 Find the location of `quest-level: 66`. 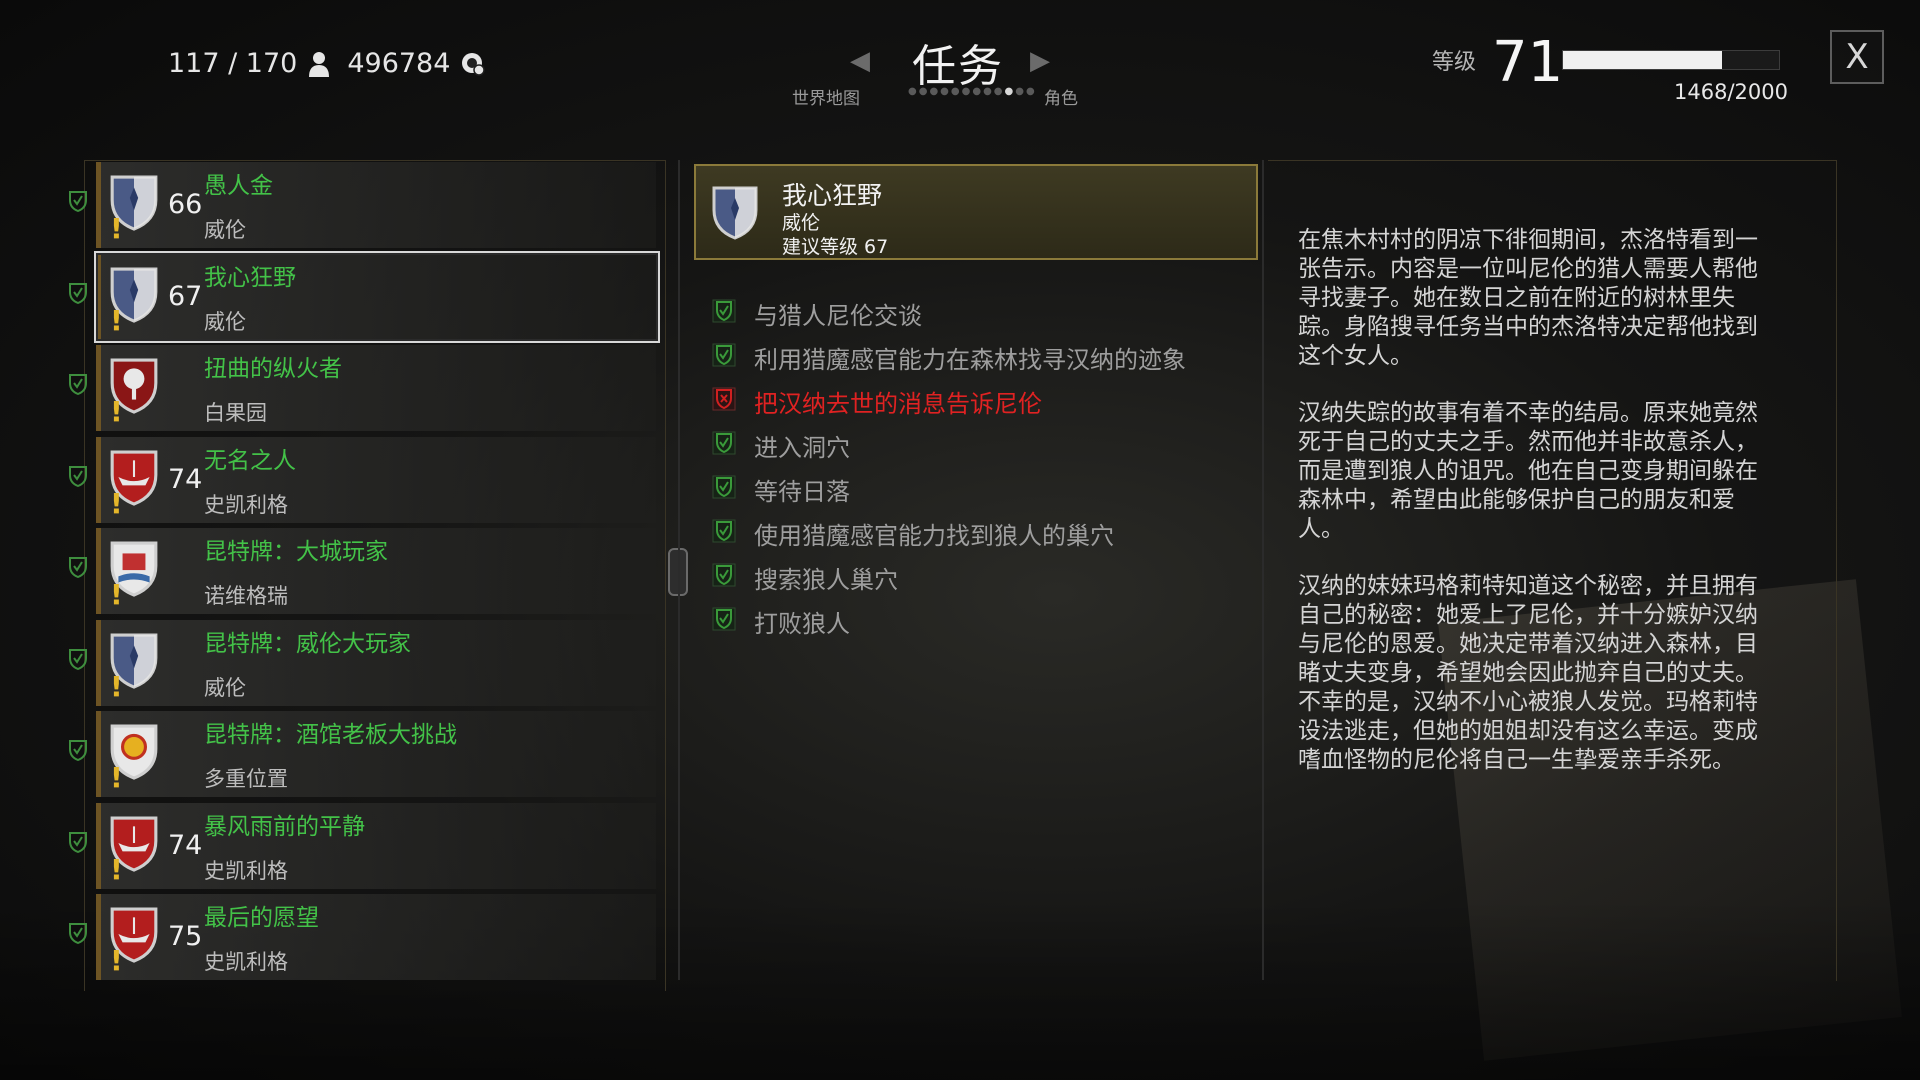

quest-level: 66 is located at coordinates (185, 204).